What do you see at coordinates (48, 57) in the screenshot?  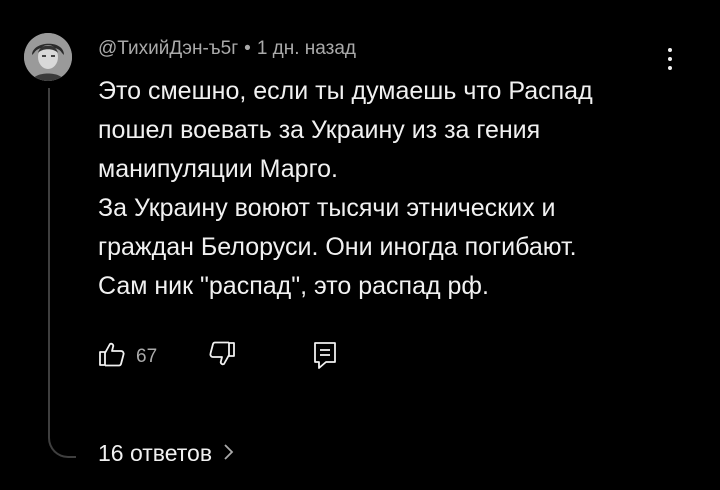 I see `avatar` at bounding box center [48, 57].